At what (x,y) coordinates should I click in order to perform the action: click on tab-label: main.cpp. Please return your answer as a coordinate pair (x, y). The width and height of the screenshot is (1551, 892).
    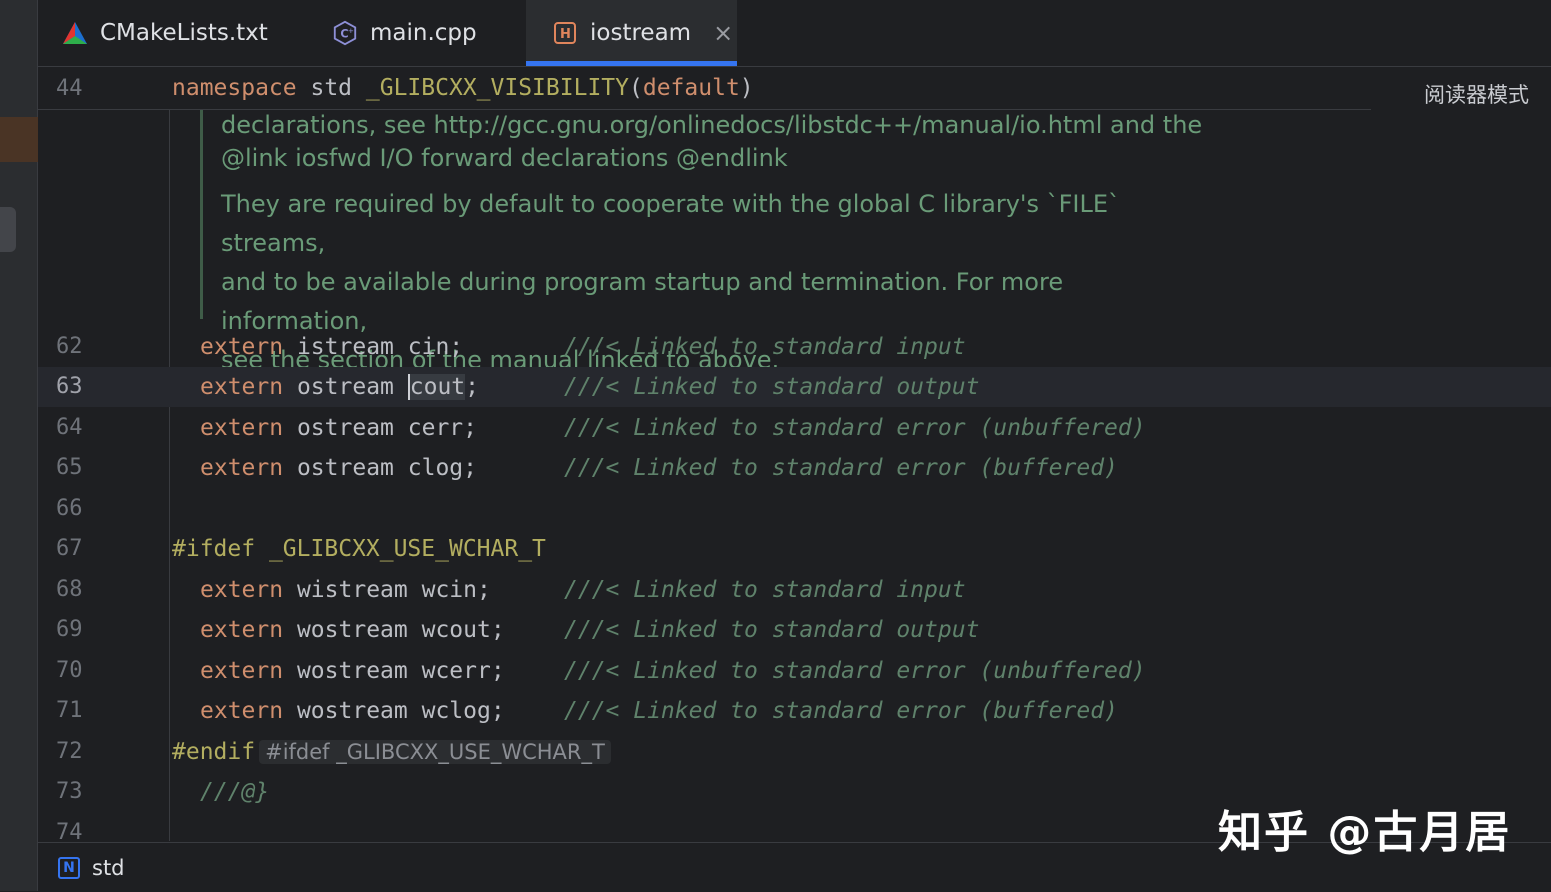
    Looking at the image, I should click on (423, 33).